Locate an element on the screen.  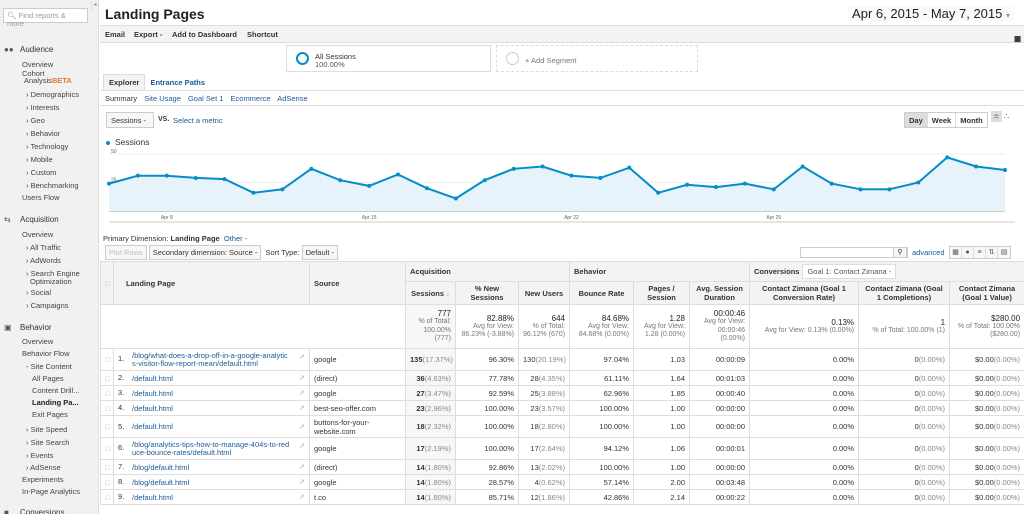
pie-view-icon: ● is located at coordinates (968, 252).